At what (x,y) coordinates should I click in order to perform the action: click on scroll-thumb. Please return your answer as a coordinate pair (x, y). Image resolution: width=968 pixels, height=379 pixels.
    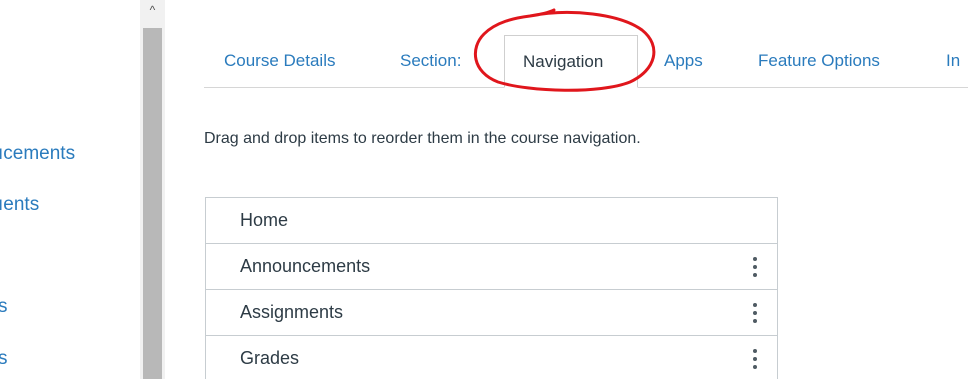
    Looking at the image, I should click on (152, 203).